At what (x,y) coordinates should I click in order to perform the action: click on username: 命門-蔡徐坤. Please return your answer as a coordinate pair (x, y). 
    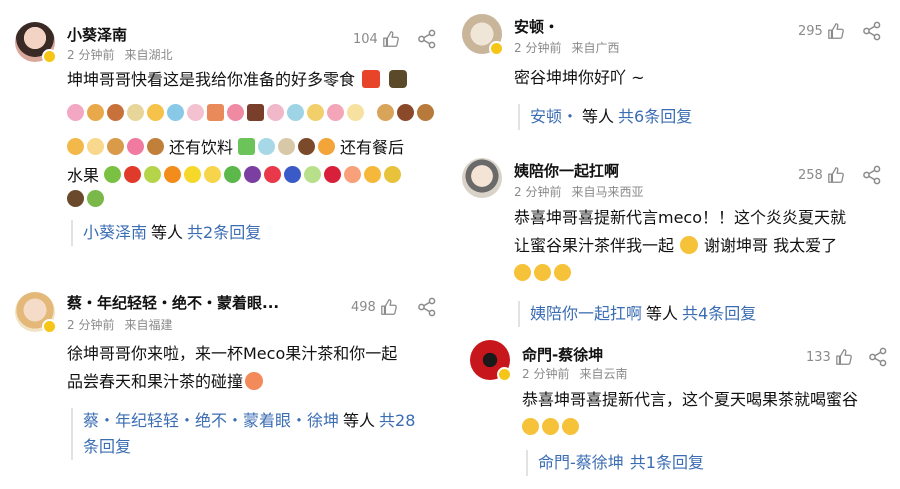
    Looking at the image, I should click on (562, 354).